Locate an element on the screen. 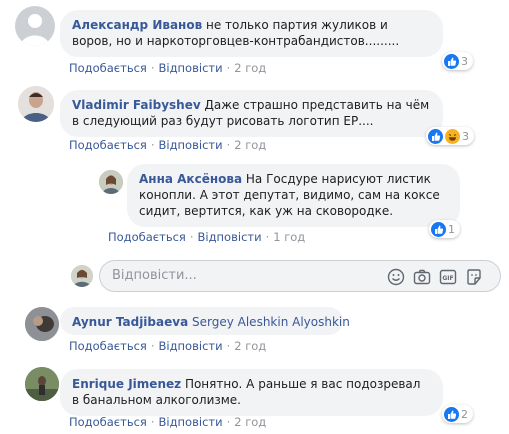 The width and height of the screenshot is (509, 434). haha-reaction-icon is located at coordinates (452, 136).